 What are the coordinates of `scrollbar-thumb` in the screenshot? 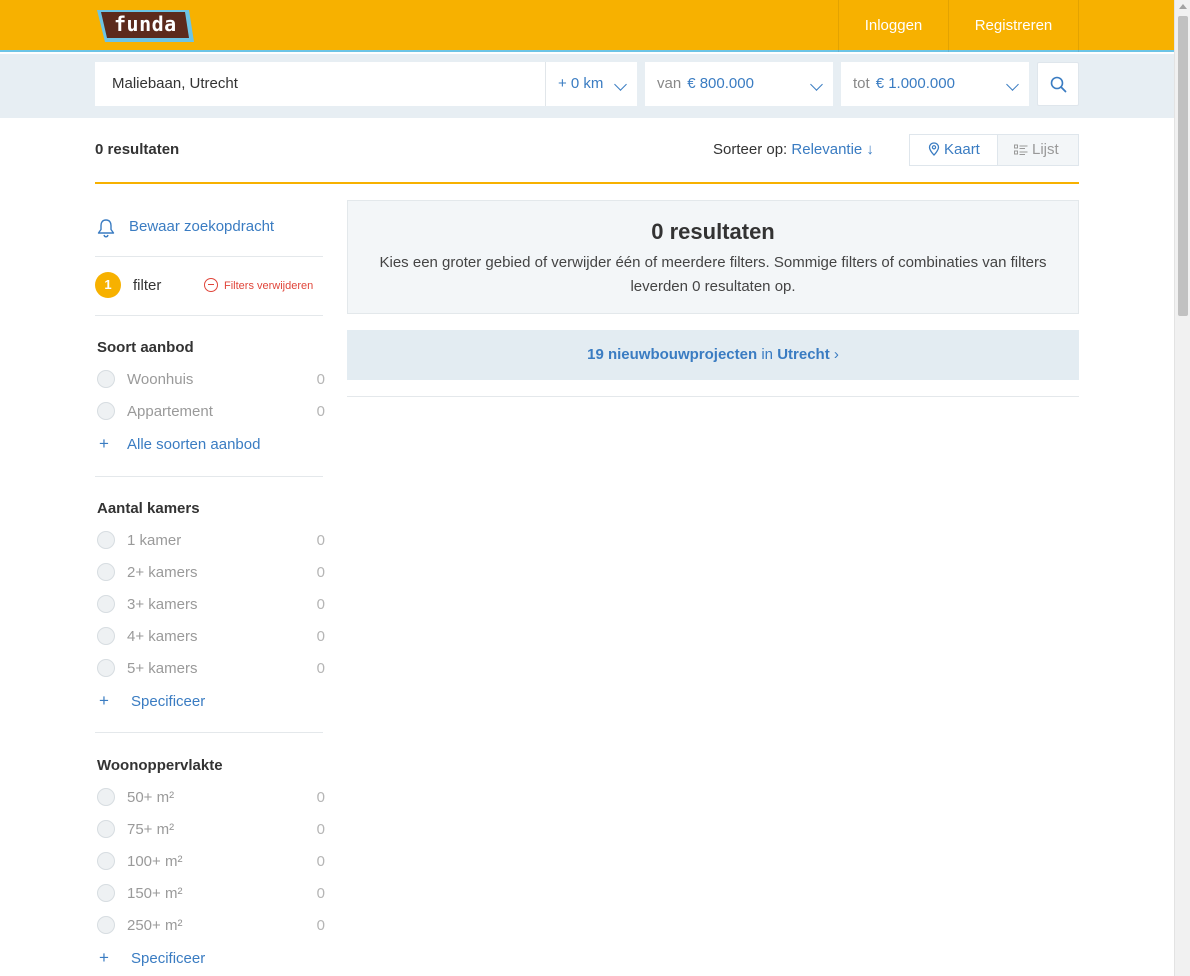 It's located at (1183, 166).